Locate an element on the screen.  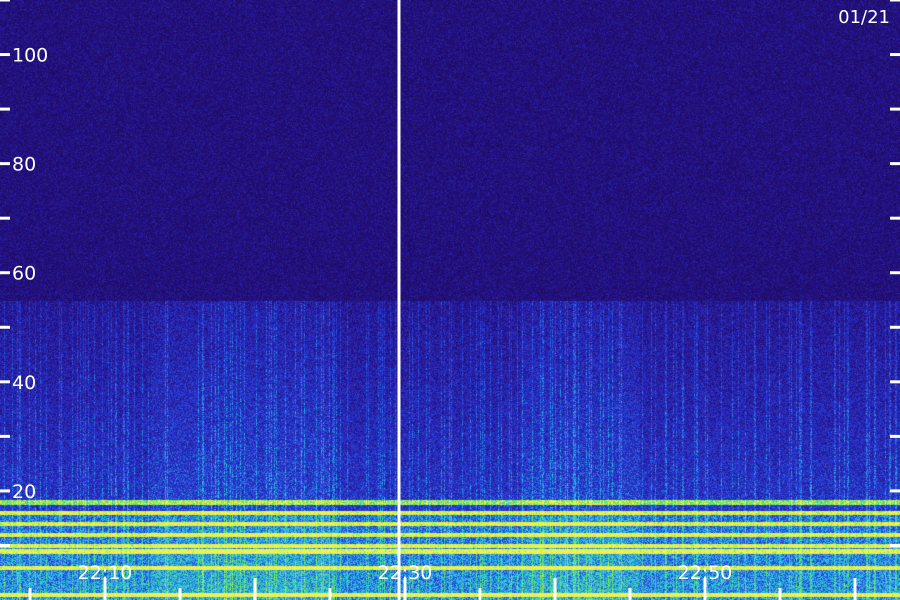
y-tick-label: 100 is located at coordinates (30, 56).